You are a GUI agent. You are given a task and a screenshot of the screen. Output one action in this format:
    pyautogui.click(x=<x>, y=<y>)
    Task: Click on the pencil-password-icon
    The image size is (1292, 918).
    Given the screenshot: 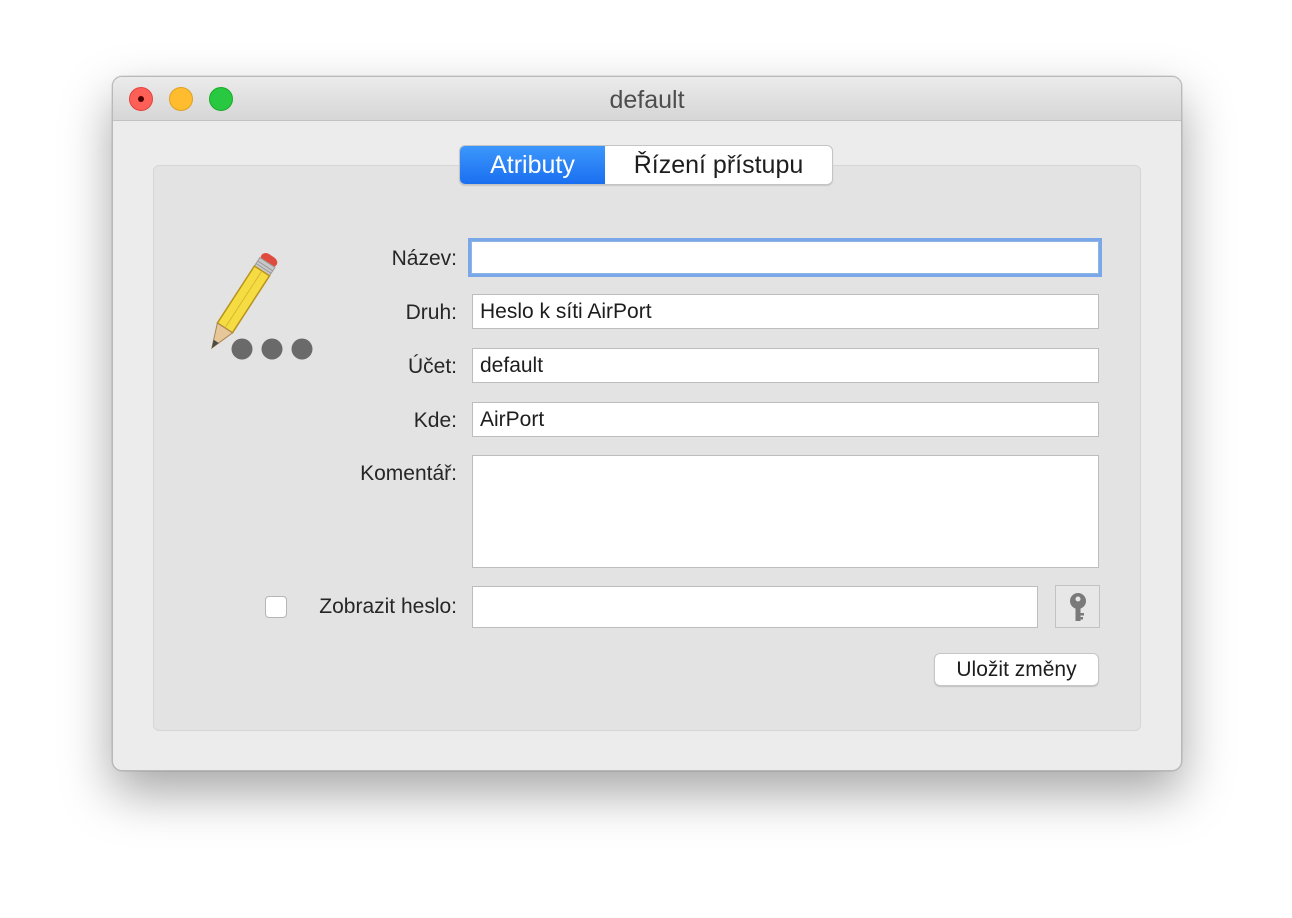 What is the action you would take?
    pyautogui.click(x=262, y=306)
    